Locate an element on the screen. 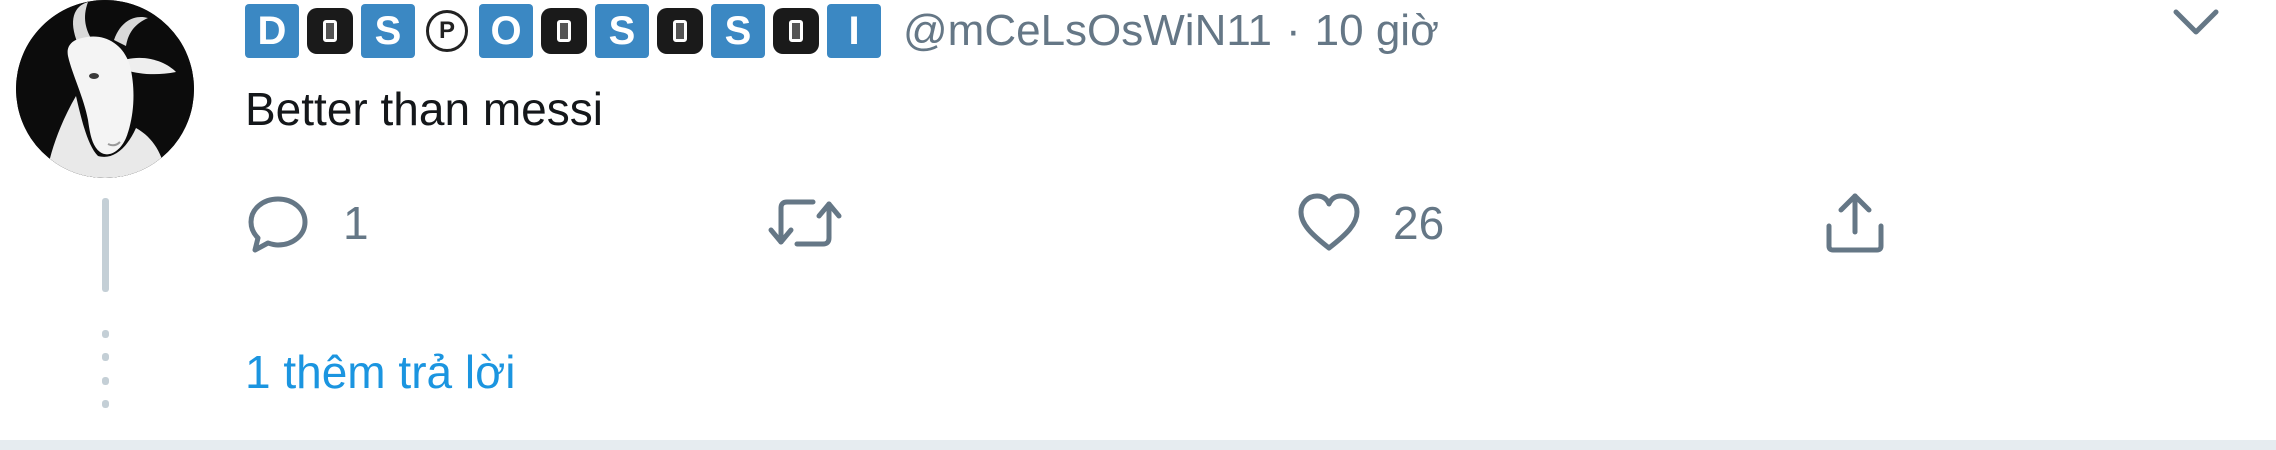 This screenshot has height=450, width=2276. retweet-button is located at coordinates (805, 223).